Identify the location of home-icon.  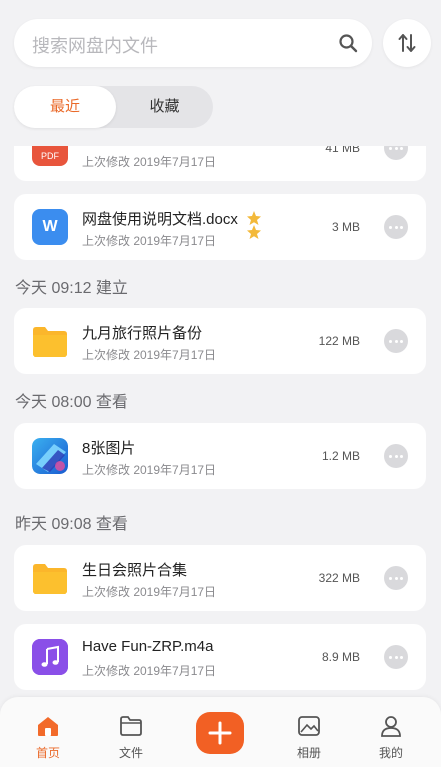
(48, 726).